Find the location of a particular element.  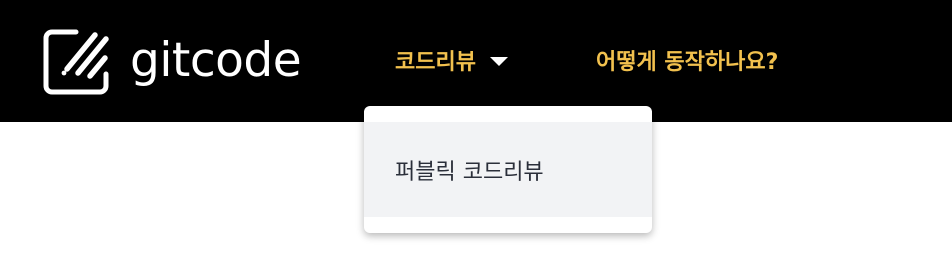

nav-how-it-works-link: 어떻게 동작하나요? is located at coordinates (687, 60).